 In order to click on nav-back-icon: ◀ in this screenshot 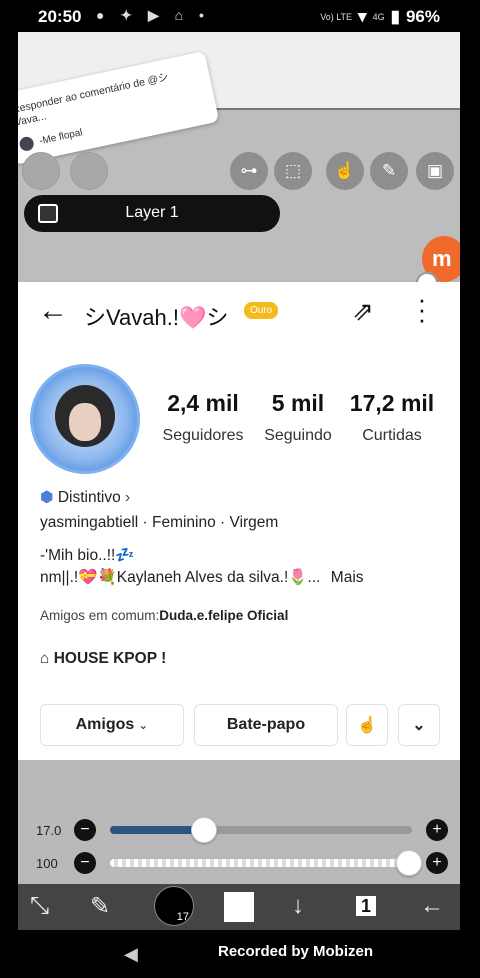, I will do `click(131, 954)`.